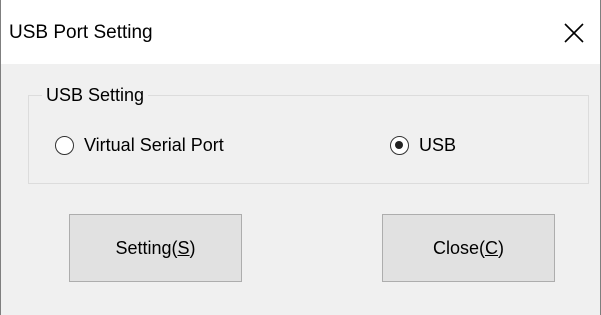  I want to click on setting-button: Setting(S), so click(155, 248).